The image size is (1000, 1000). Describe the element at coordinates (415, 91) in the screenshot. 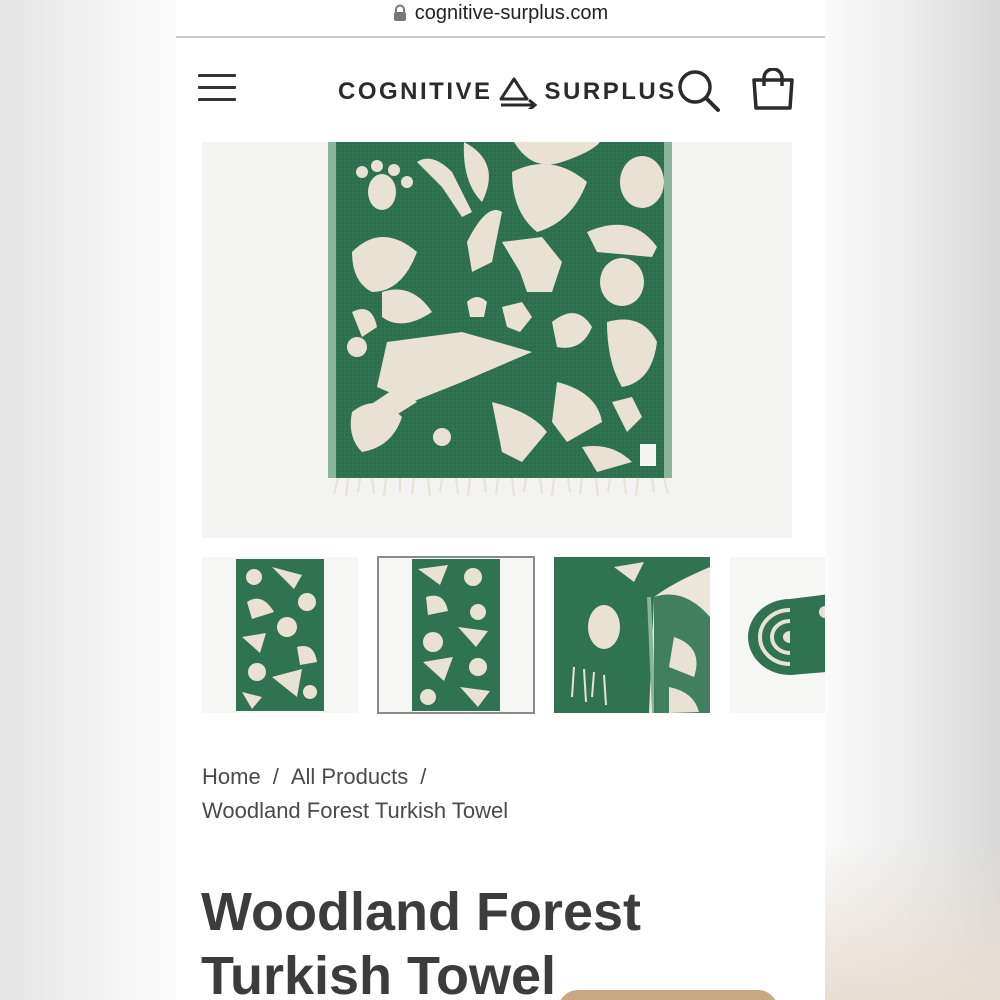

I see `logo-text-left: COGNITIVE` at that location.